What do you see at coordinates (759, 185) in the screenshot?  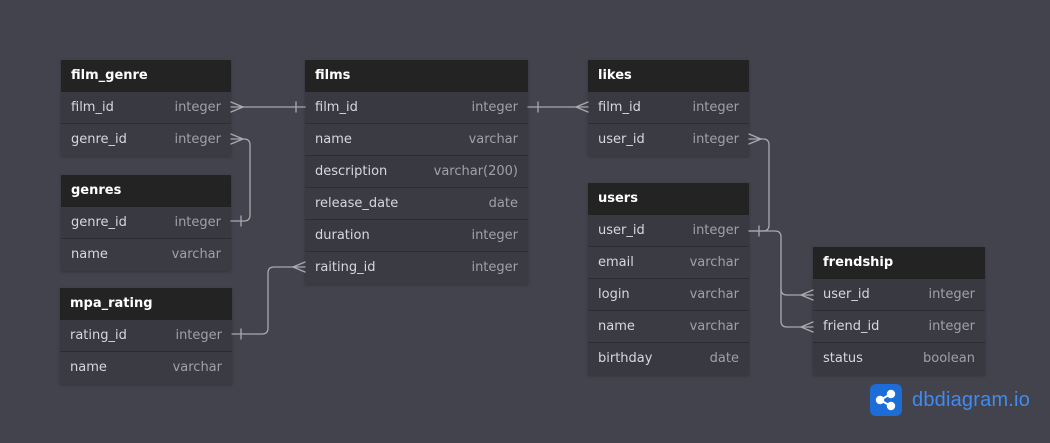 I see `relation-likes-users` at bounding box center [759, 185].